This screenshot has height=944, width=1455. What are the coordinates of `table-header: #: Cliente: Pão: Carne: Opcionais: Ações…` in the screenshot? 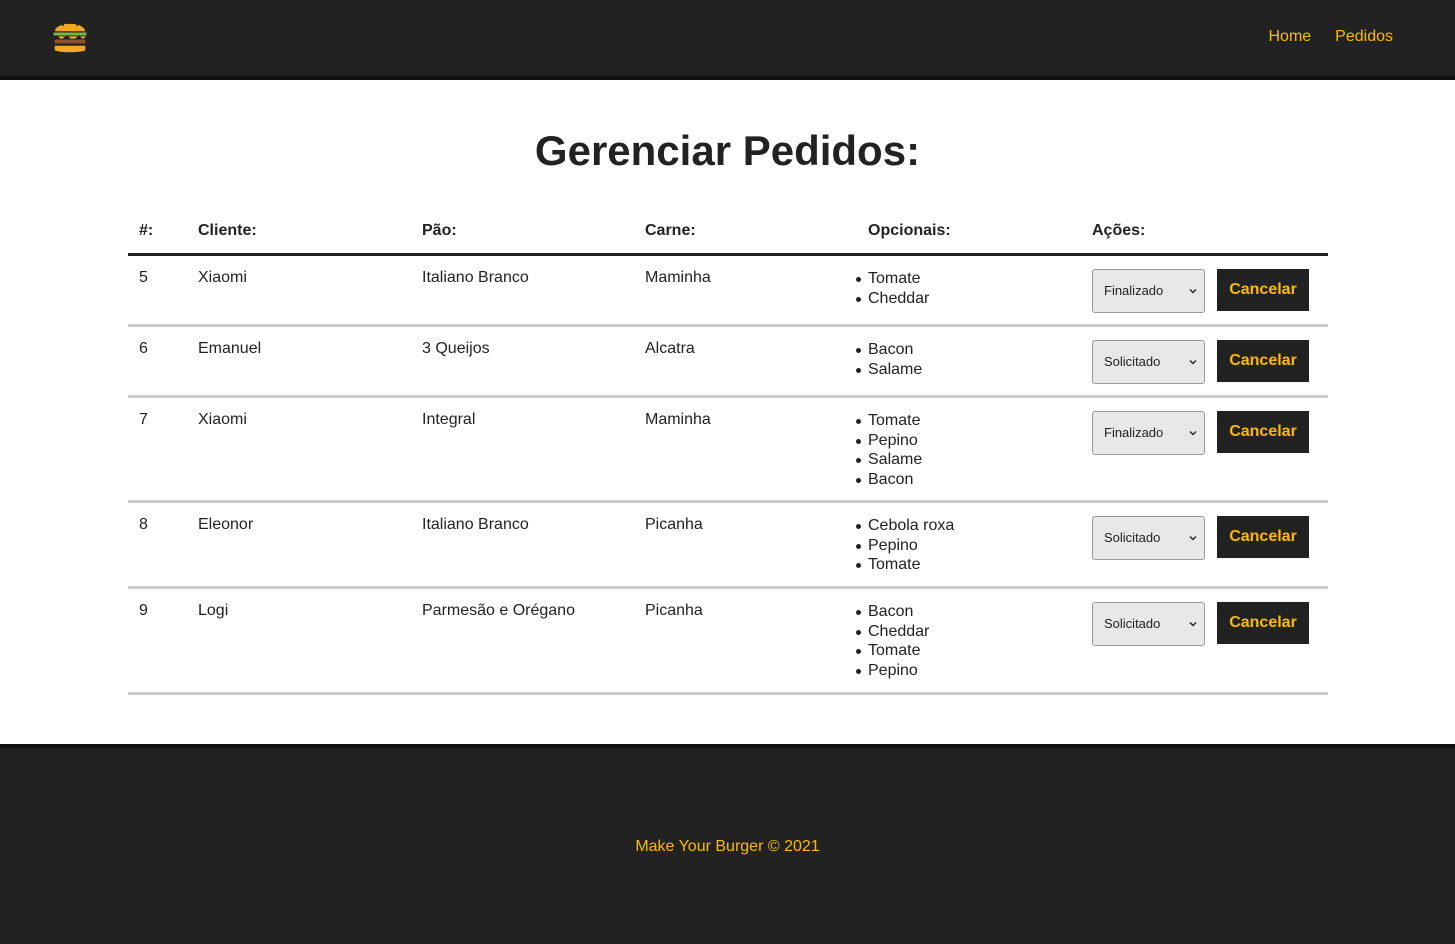 It's located at (728, 234).